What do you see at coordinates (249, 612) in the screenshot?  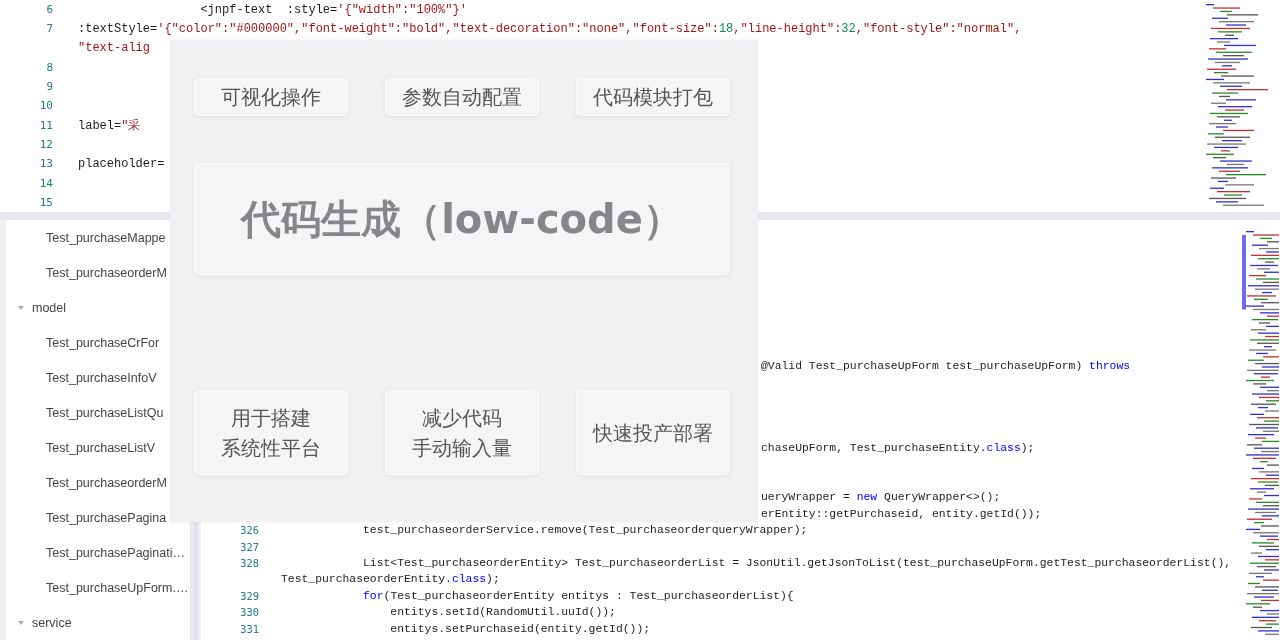 I see `line-number: 330` at bounding box center [249, 612].